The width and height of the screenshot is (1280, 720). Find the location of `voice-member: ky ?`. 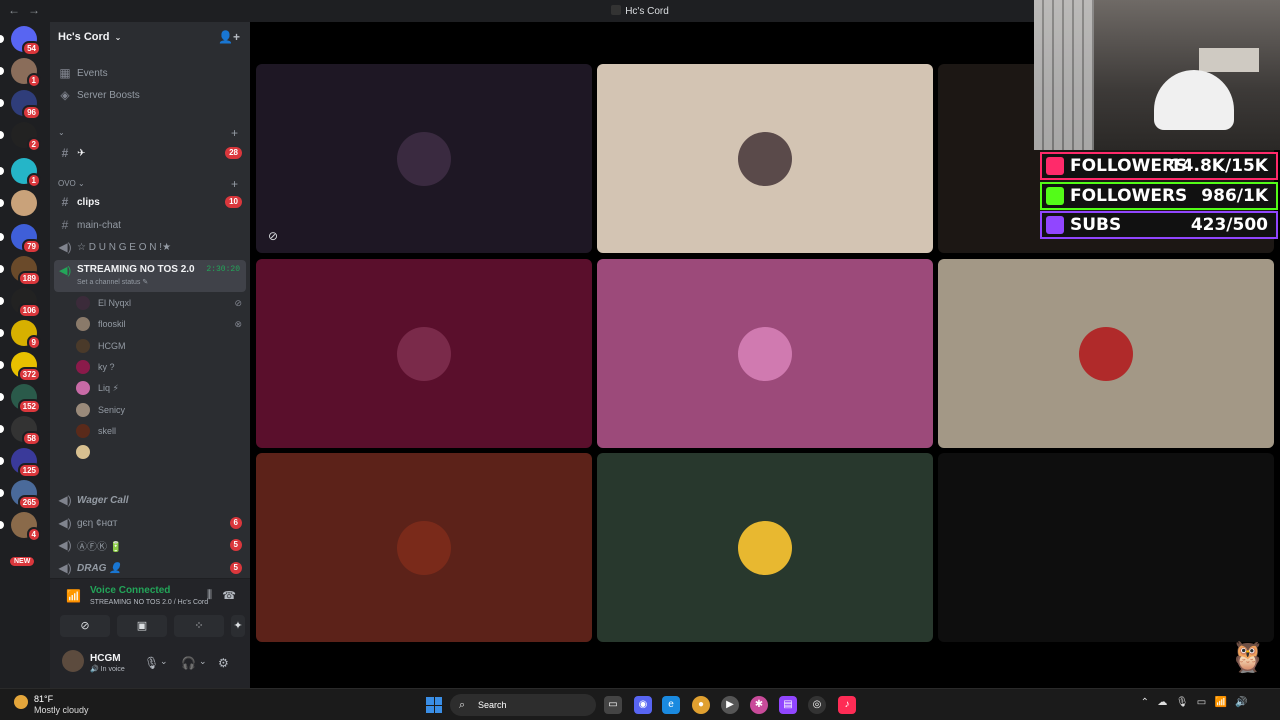

voice-member: ky ? is located at coordinates (159, 367).